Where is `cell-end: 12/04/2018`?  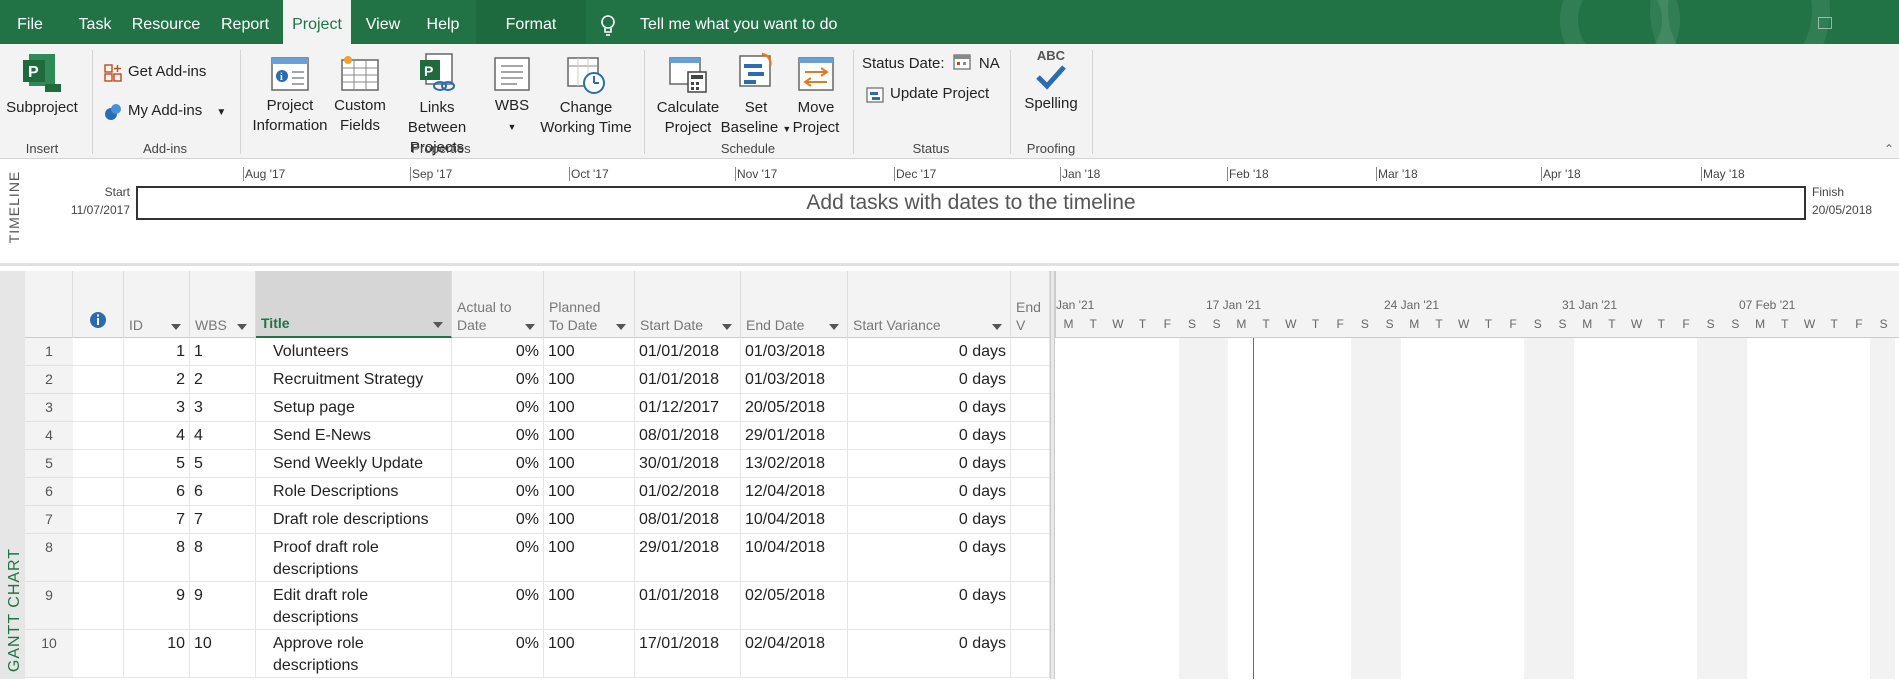
cell-end: 12/04/2018 is located at coordinates (794, 491).